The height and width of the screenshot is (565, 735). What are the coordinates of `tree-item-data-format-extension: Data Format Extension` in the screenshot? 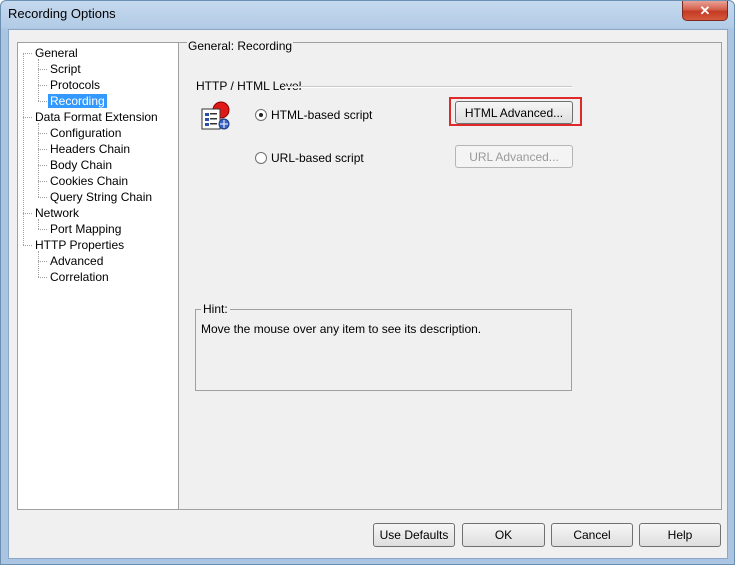 It's located at (96, 117).